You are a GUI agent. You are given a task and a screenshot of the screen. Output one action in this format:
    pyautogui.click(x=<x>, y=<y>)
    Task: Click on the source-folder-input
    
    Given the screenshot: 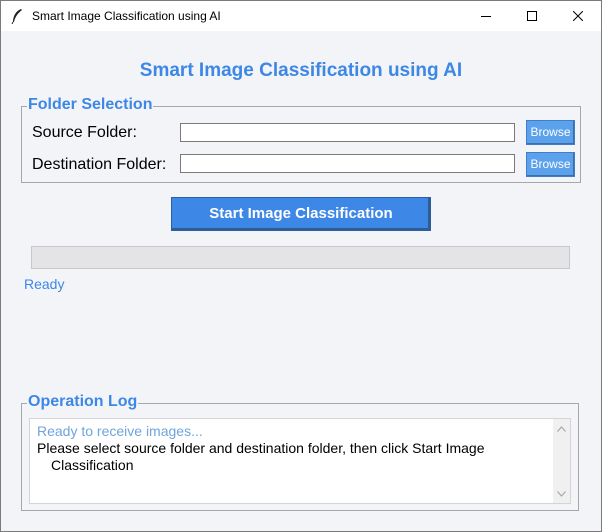 What is the action you would take?
    pyautogui.click(x=347, y=132)
    